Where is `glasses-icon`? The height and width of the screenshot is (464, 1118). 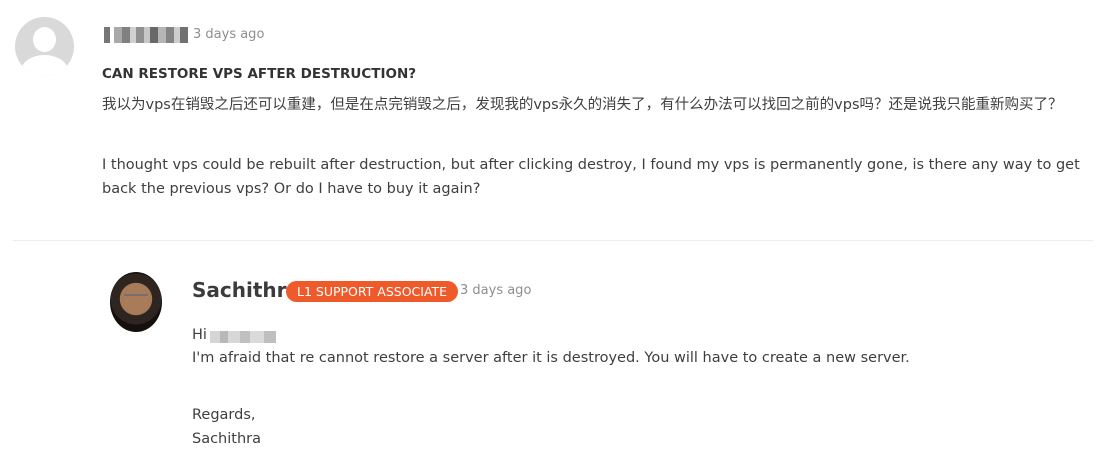
glasses-icon is located at coordinates (136, 298).